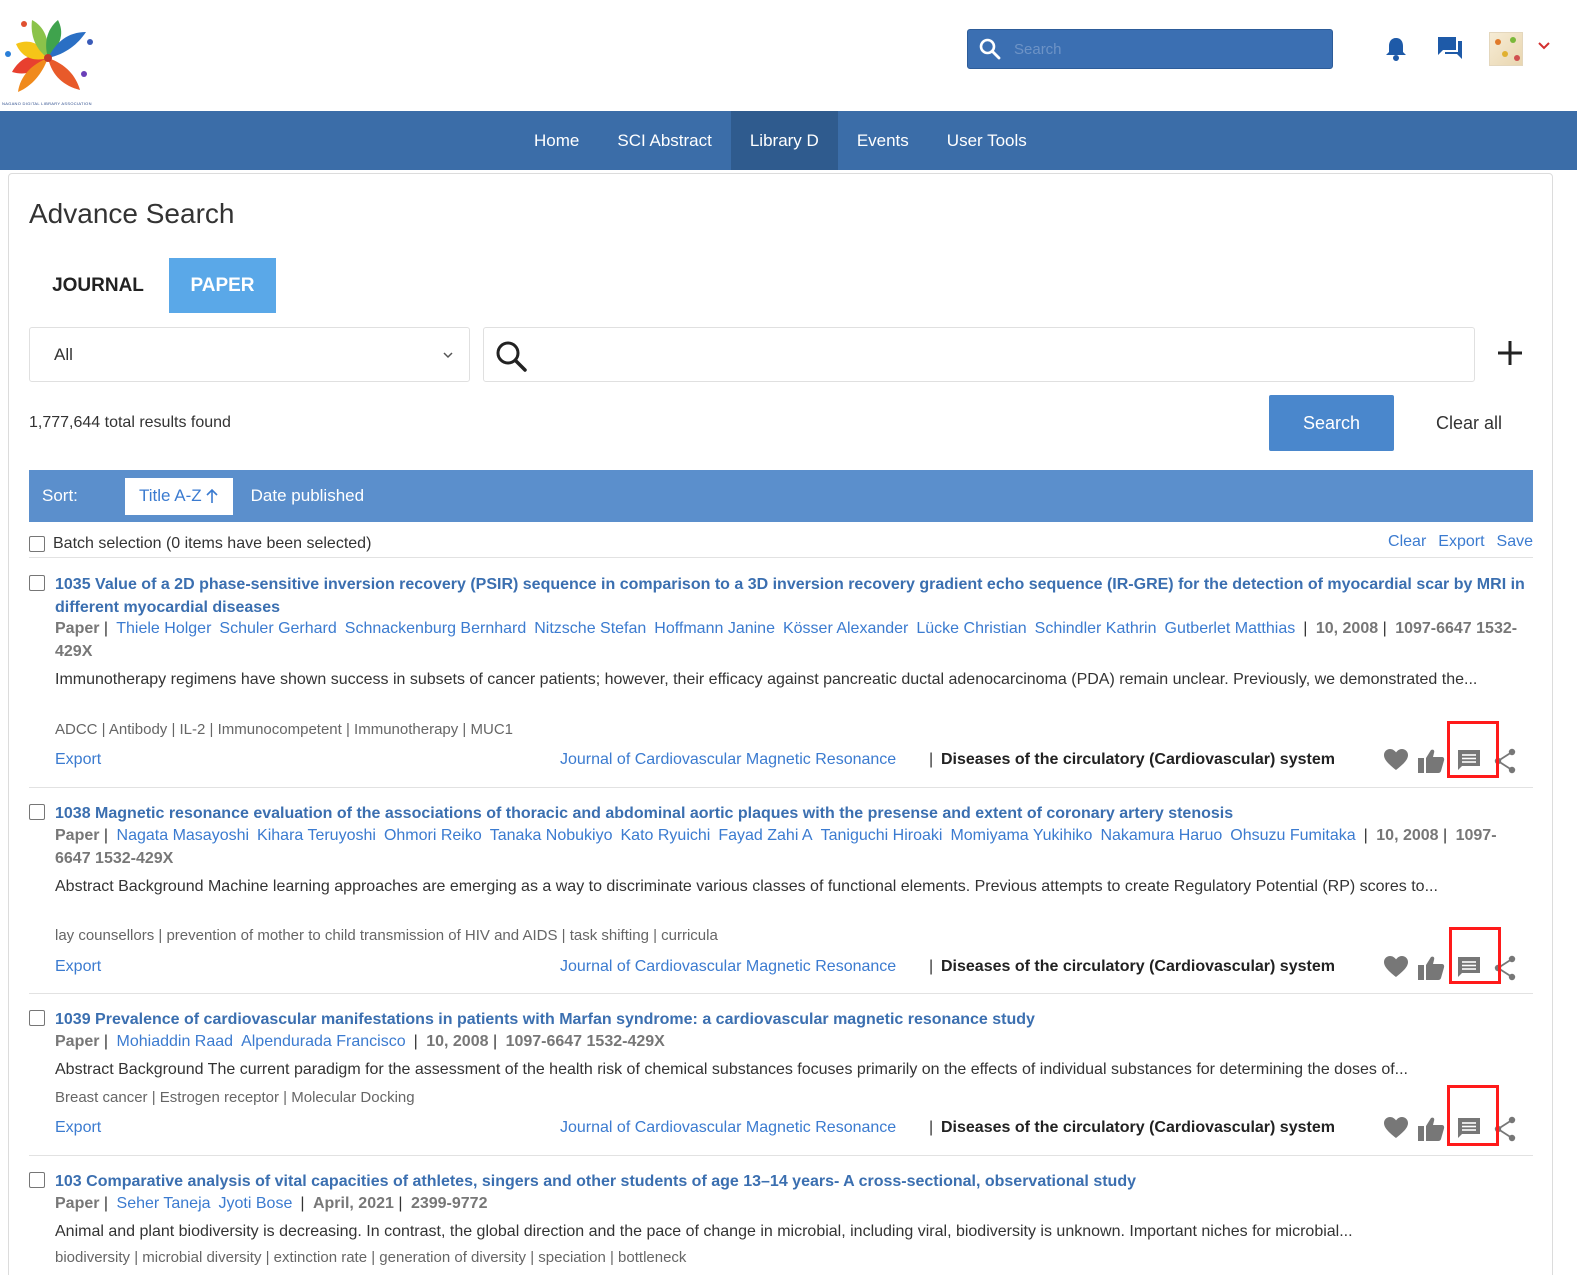 This screenshot has width=1577, height=1275. What do you see at coordinates (1096, 628) in the screenshot?
I see `author-link: Schindler Kathrin` at bounding box center [1096, 628].